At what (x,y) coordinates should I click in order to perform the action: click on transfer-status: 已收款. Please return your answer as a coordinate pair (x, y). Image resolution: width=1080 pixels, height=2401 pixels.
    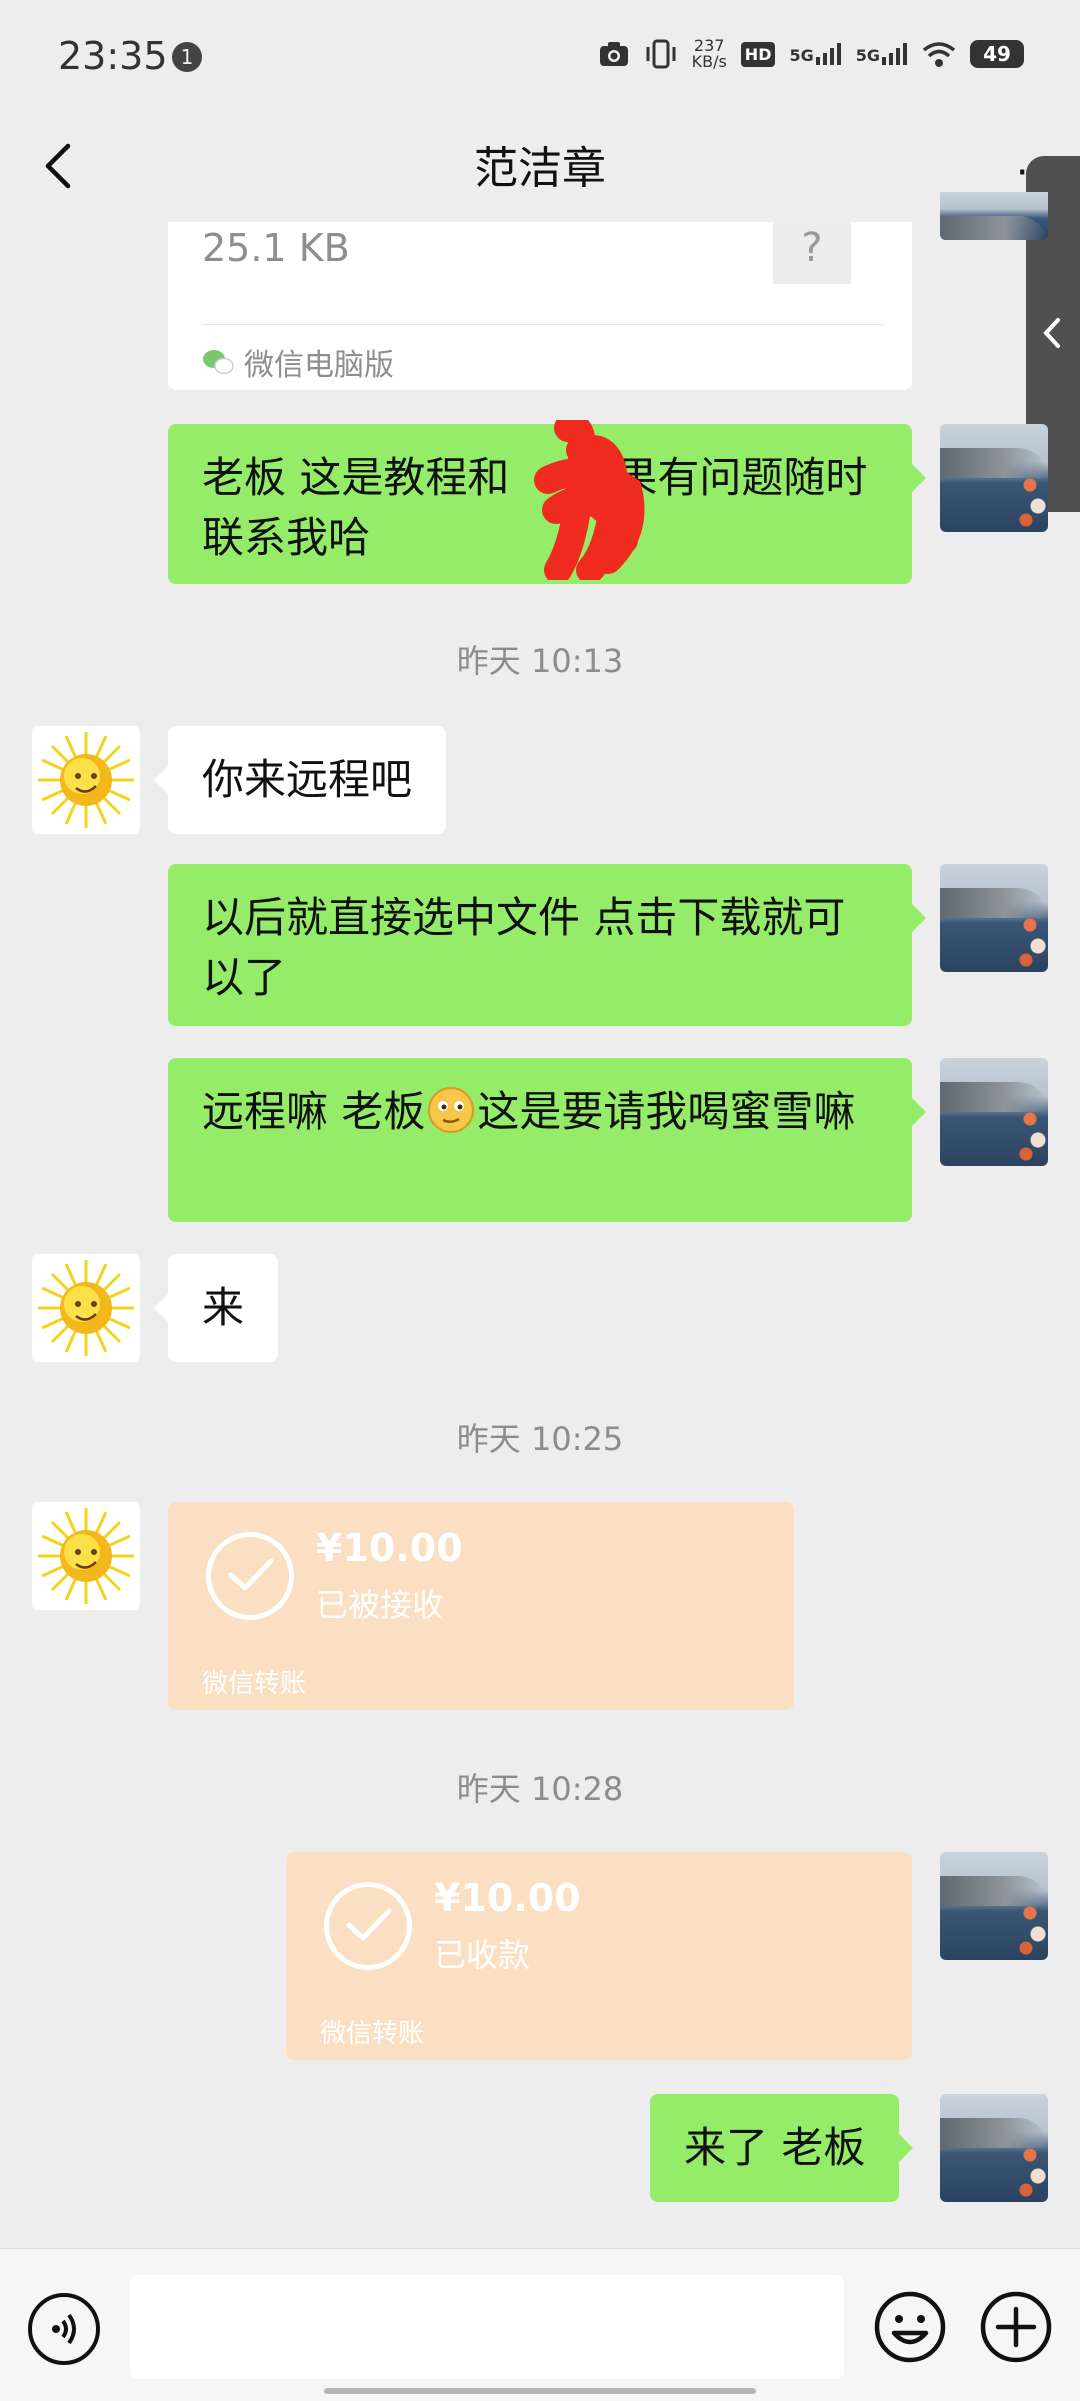
    Looking at the image, I should click on (482, 1955).